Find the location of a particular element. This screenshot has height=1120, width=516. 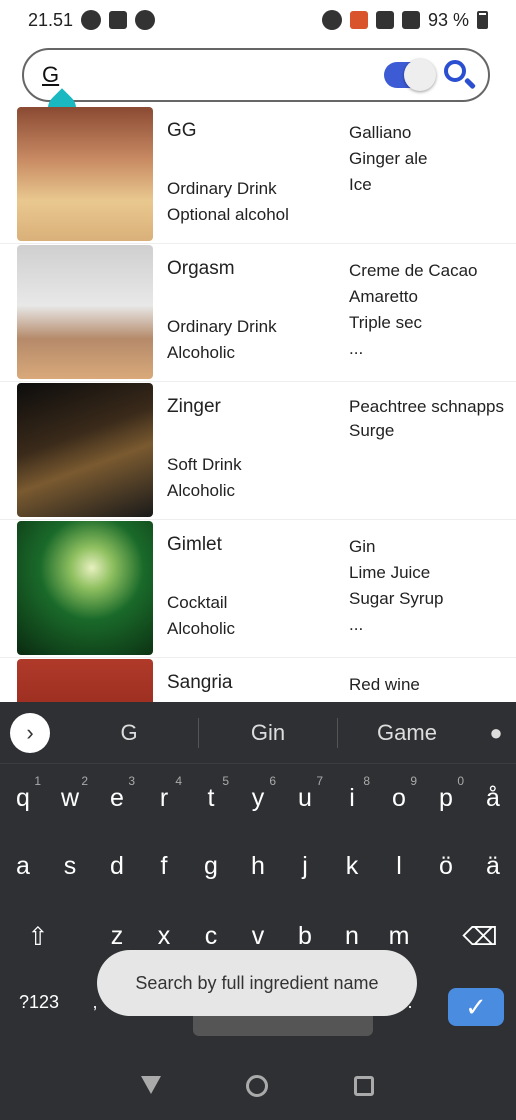

key-p: p0 is located at coordinates (446, 793).